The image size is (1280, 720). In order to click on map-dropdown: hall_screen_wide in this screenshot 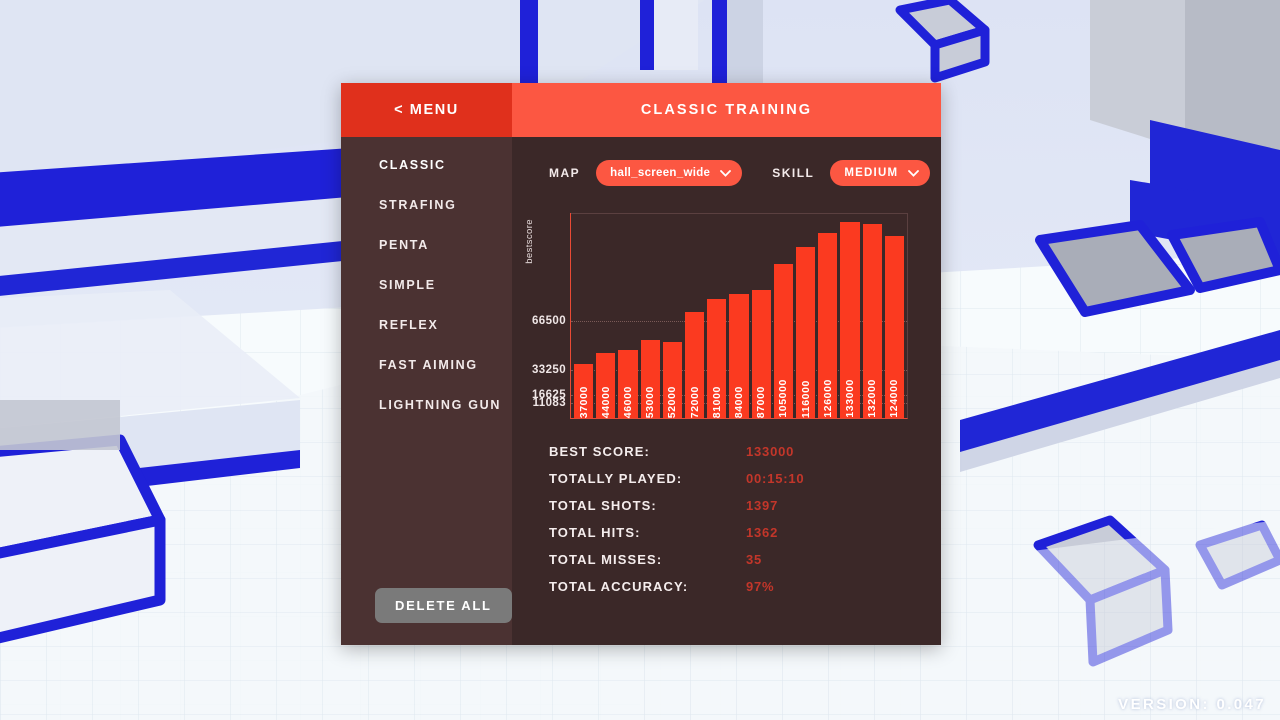, I will do `click(669, 173)`.